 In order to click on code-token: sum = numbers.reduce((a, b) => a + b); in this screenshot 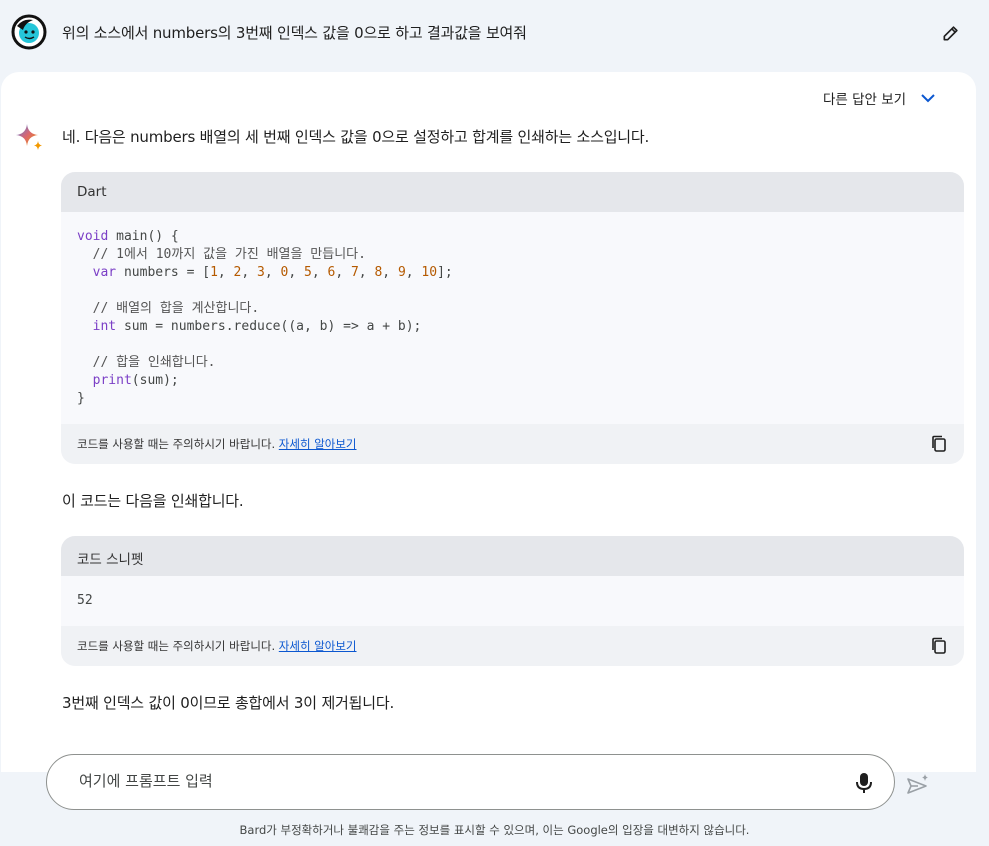, I will do `click(269, 326)`.